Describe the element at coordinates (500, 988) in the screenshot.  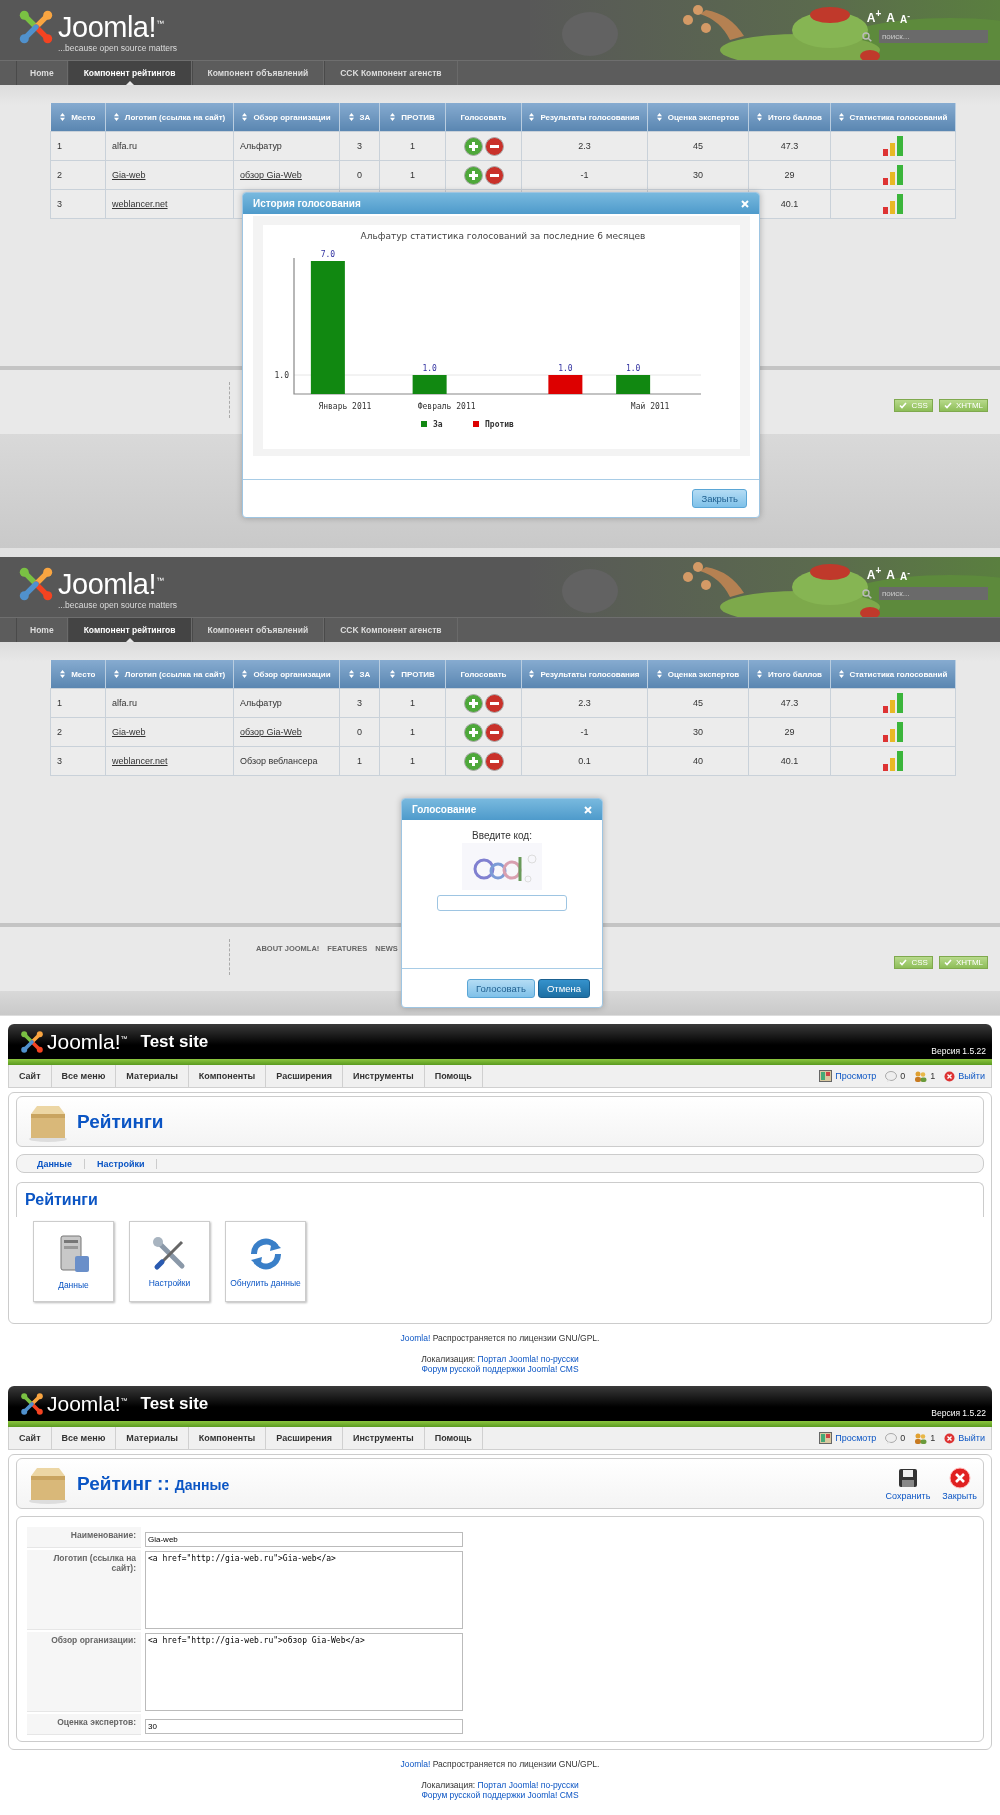
I see `dialog-button: Голосовать` at that location.